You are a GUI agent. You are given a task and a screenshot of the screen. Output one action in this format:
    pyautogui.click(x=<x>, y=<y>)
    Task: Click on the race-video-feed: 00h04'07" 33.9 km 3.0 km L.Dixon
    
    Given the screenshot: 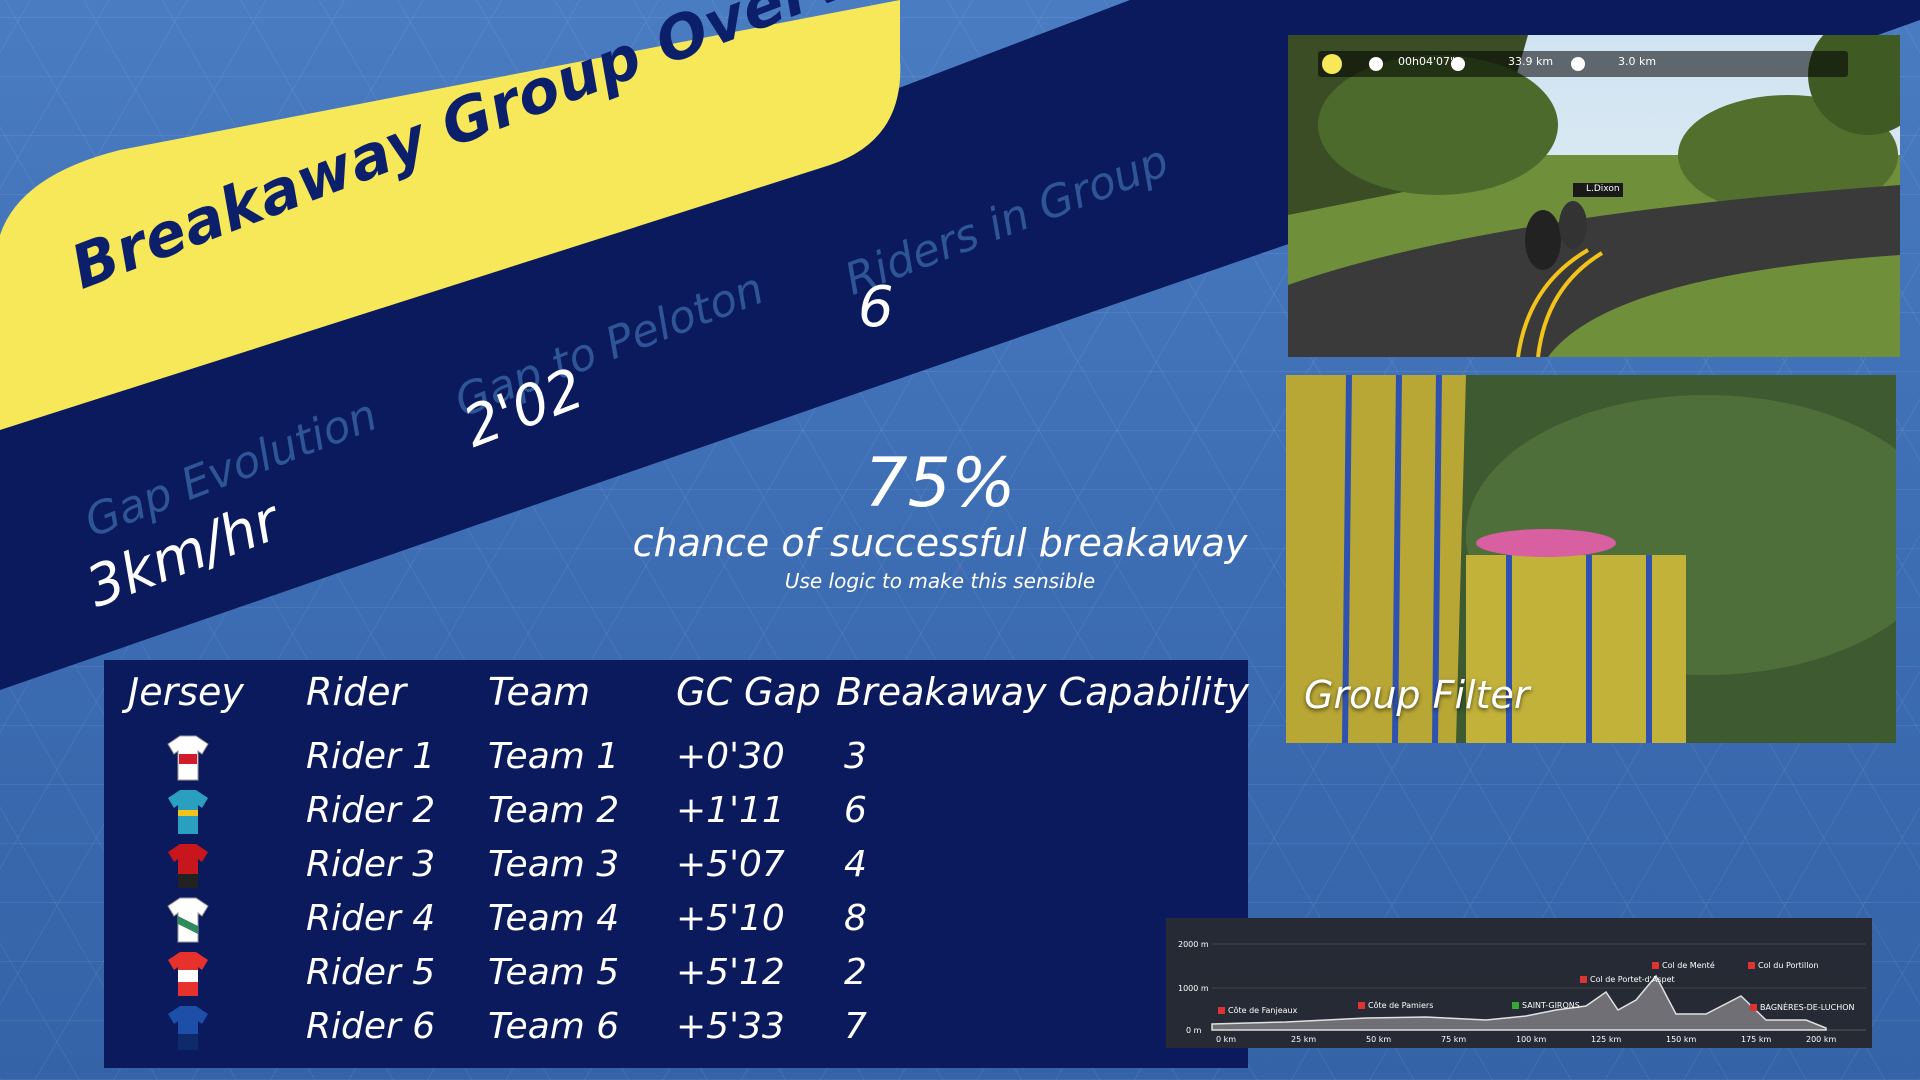 What is the action you would take?
    pyautogui.click(x=1594, y=196)
    